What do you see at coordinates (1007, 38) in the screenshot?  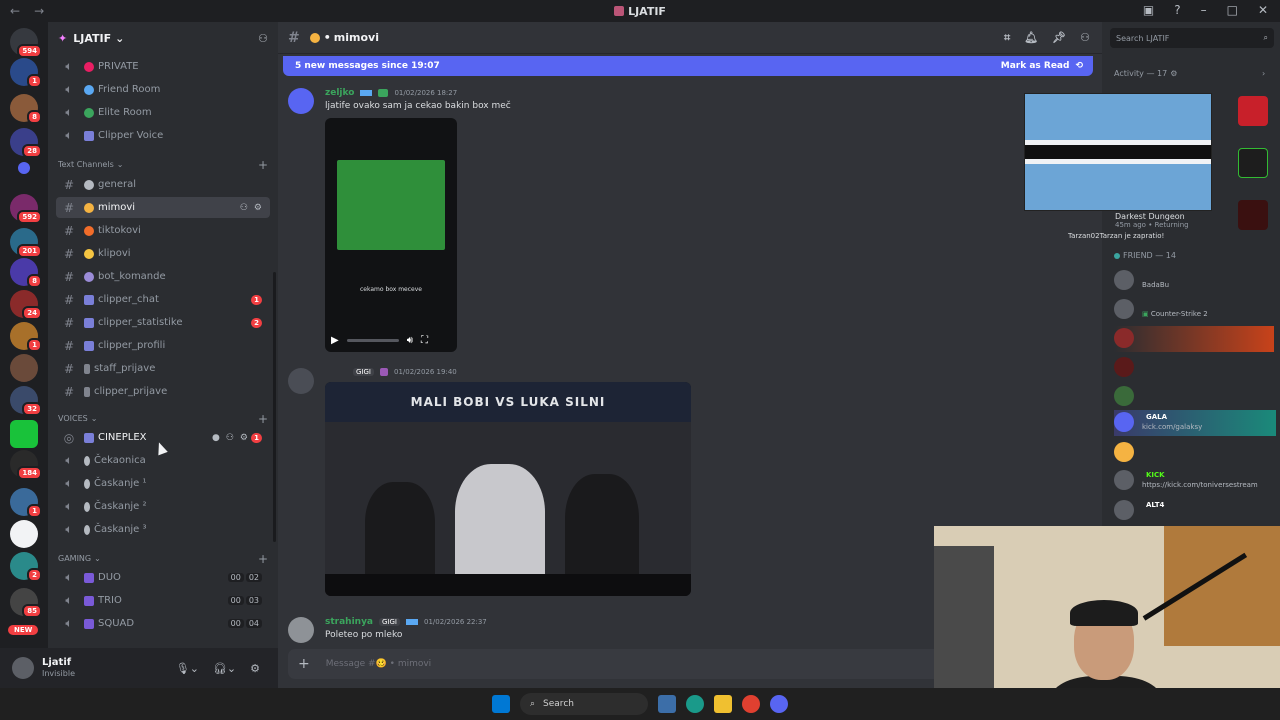 I see `threads-icon: ⌗` at bounding box center [1007, 38].